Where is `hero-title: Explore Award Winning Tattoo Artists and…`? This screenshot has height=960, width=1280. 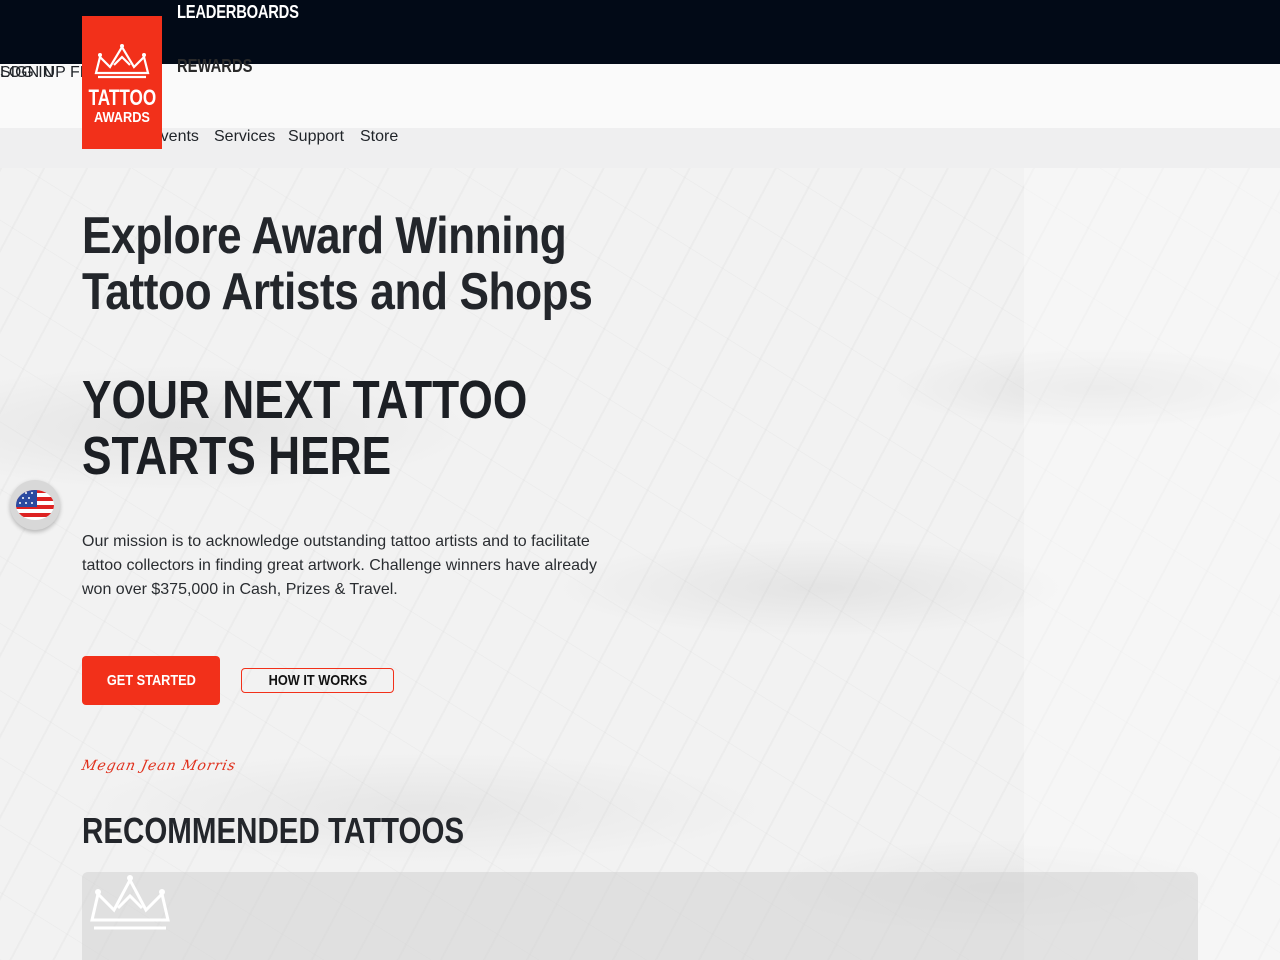
hero-title: Explore Award Winning Tattoo Artists and… is located at coordinates (337, 264).